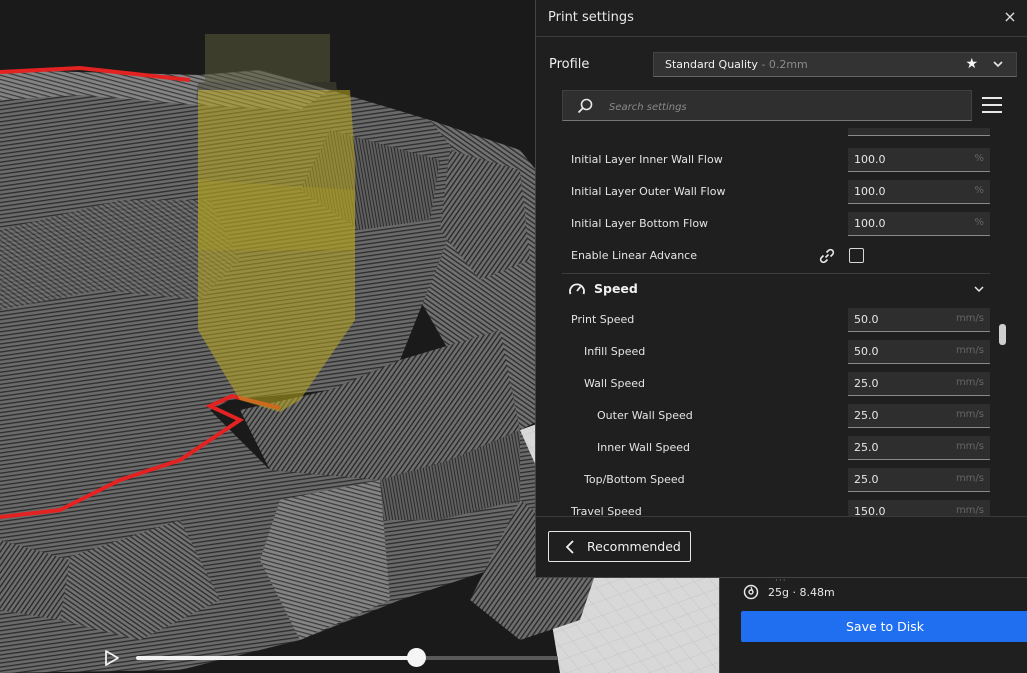 This screenshot has height=673, width=1027. What do you see at coordinates (781, 581) in the screenshot?
I see `drag-handle-icon: ···` at bounding box center [781, 581].